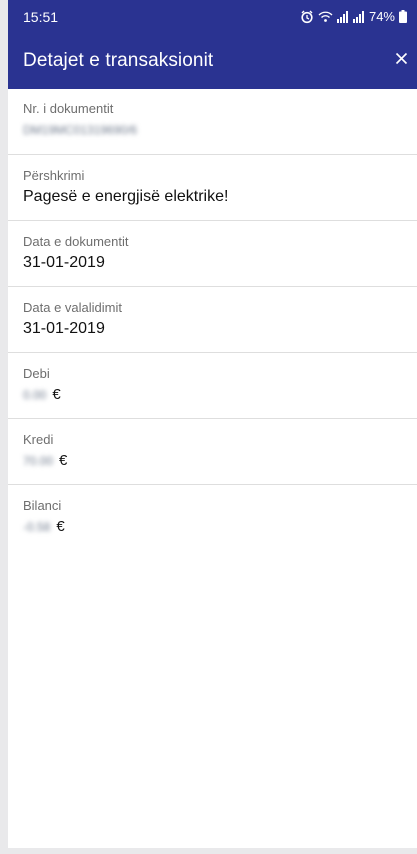 This screenshot has width=417, height=854. What do you see at coordinates (38, 439) in the screenshot?
I see `field-label: Kredi` at bounding box center [38, 439].